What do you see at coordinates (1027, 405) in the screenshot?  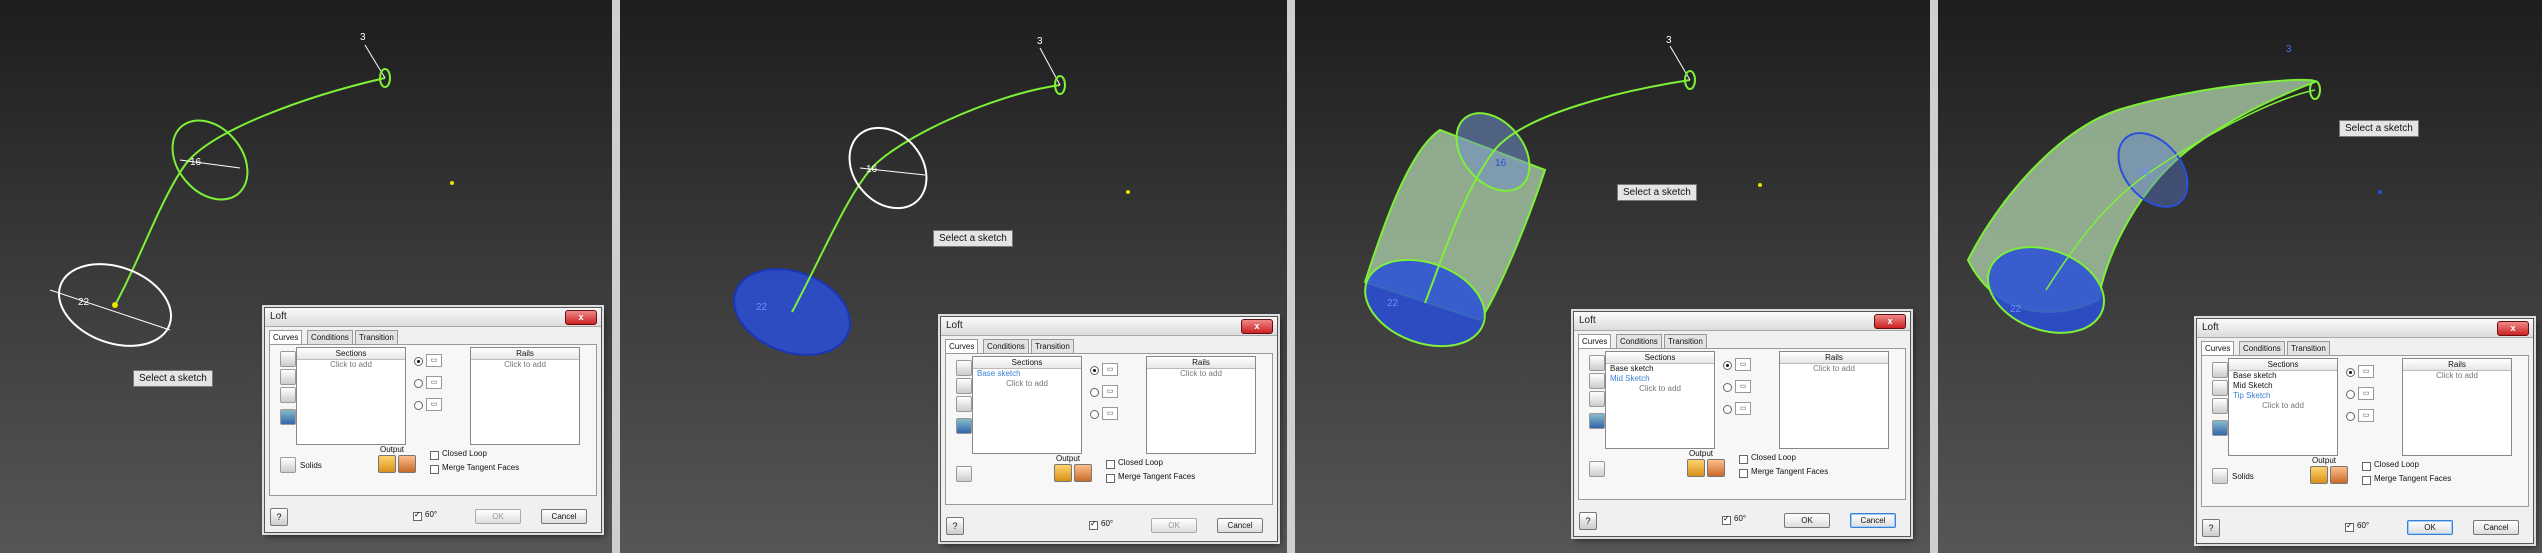 I see `sections-list: Sections Base sketch Click to add` at bounding box center [1027, 405].